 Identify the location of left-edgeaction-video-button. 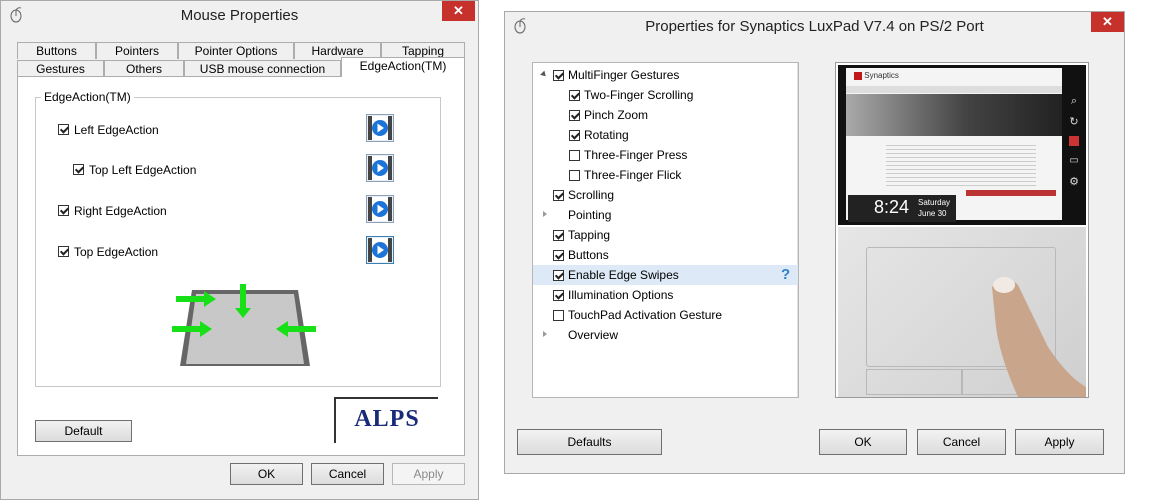
(380, 128).